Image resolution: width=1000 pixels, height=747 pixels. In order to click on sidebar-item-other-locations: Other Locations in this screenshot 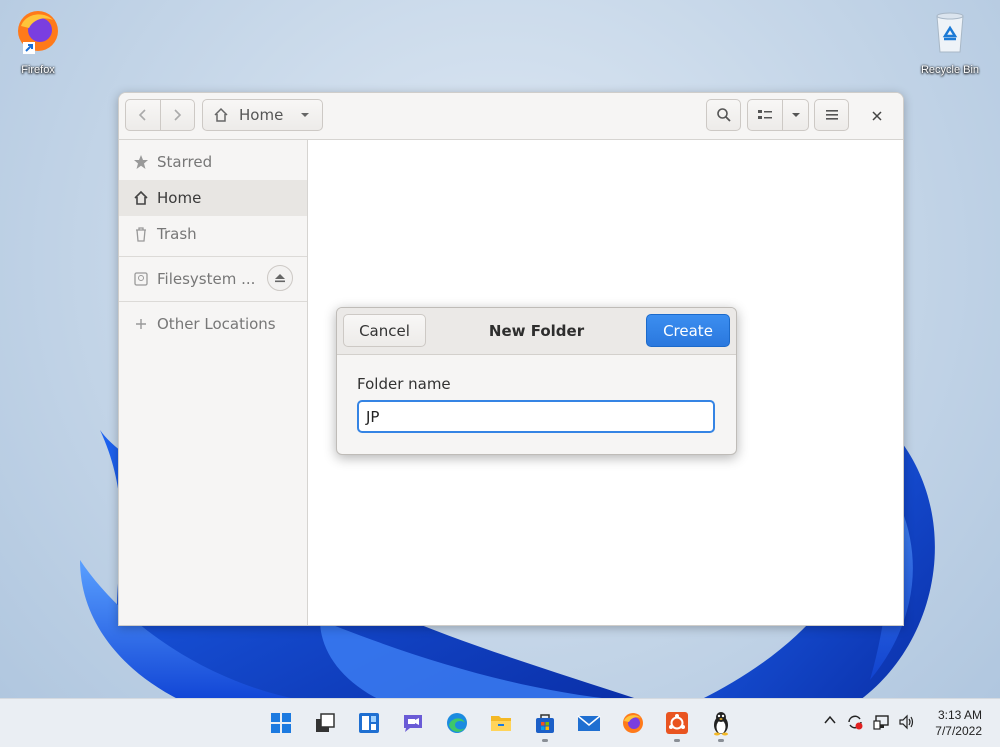, I will do `click(213, 324)`.